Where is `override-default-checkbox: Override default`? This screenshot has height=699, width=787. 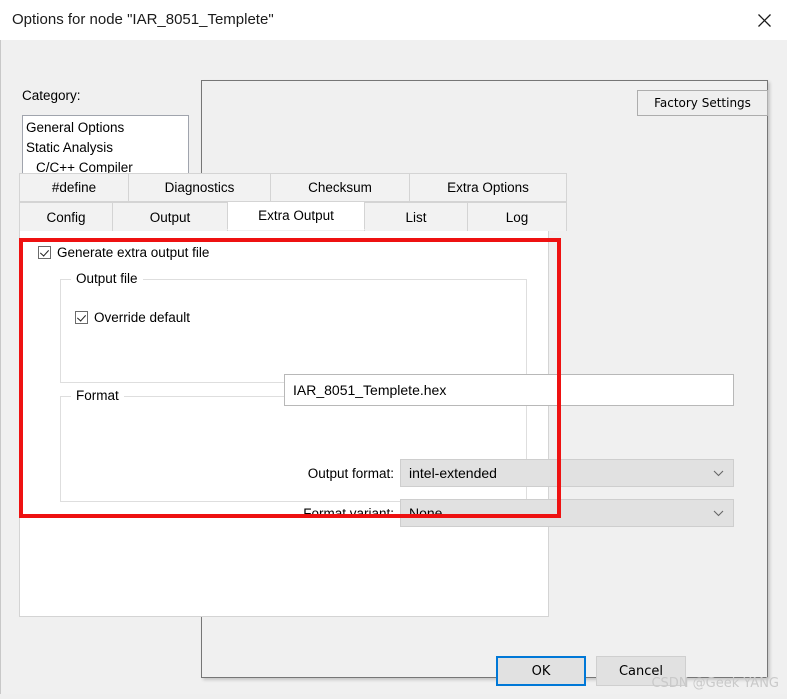 override-default-checkbox: Override default is located at coordinates (132, 317).